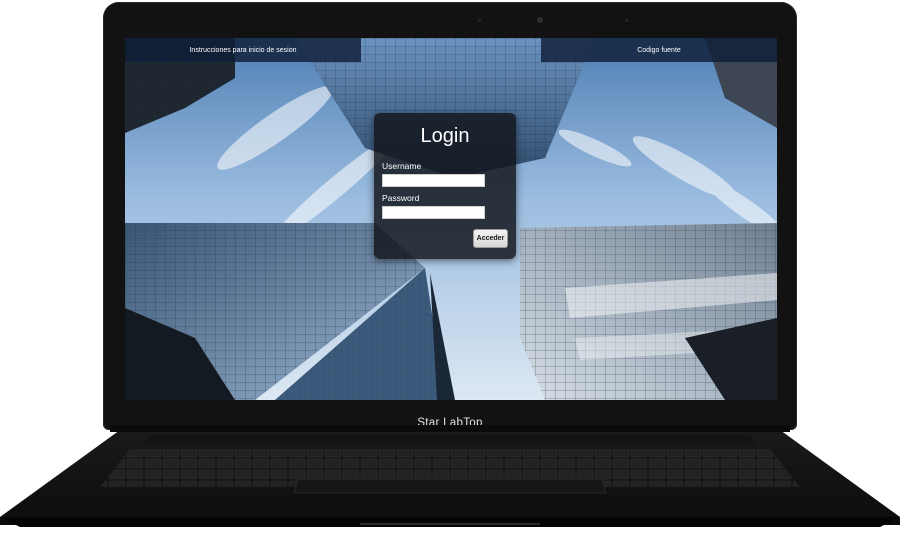  Describe the element at coordinates (540, 20) in the screenshot. I see `webcam-icon` at that location.